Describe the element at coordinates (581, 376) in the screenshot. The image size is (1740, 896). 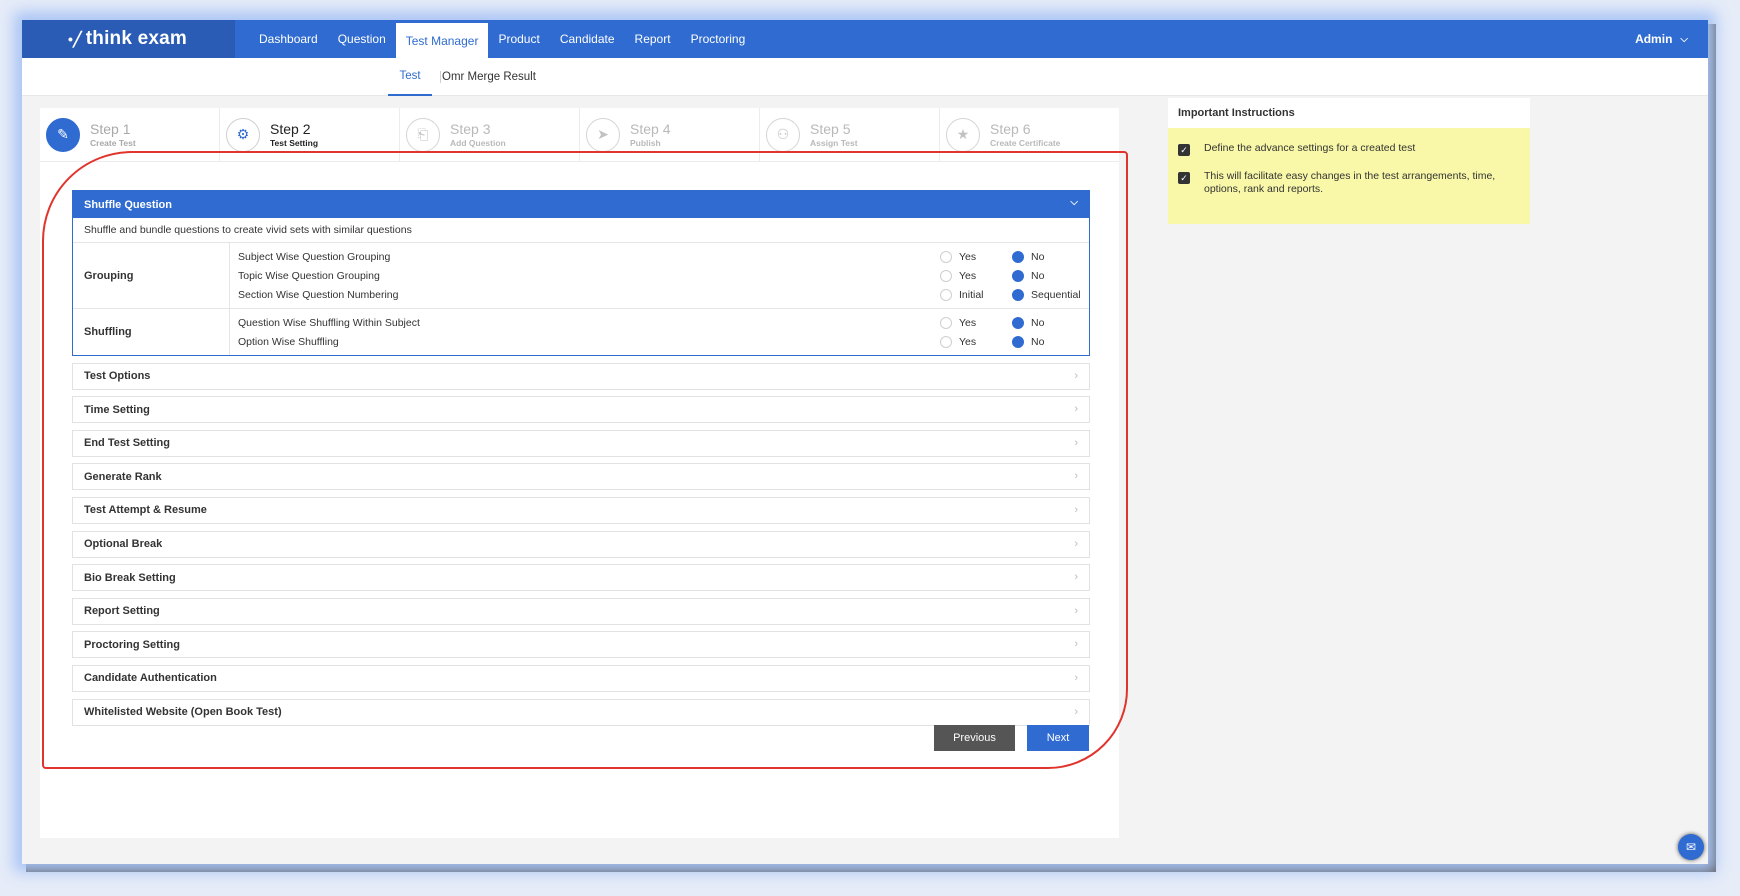
I see `section-test-options: Test Options ›` at that location.